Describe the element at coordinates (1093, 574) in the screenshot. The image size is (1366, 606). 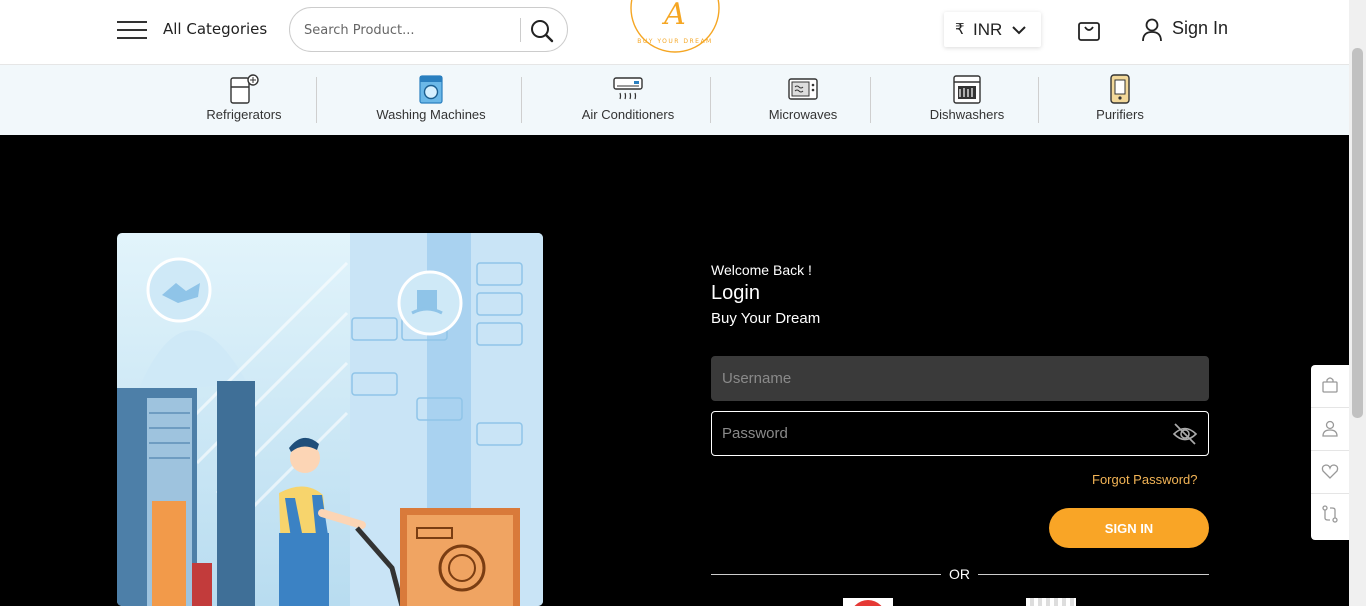
I see `divider-right` at that location.